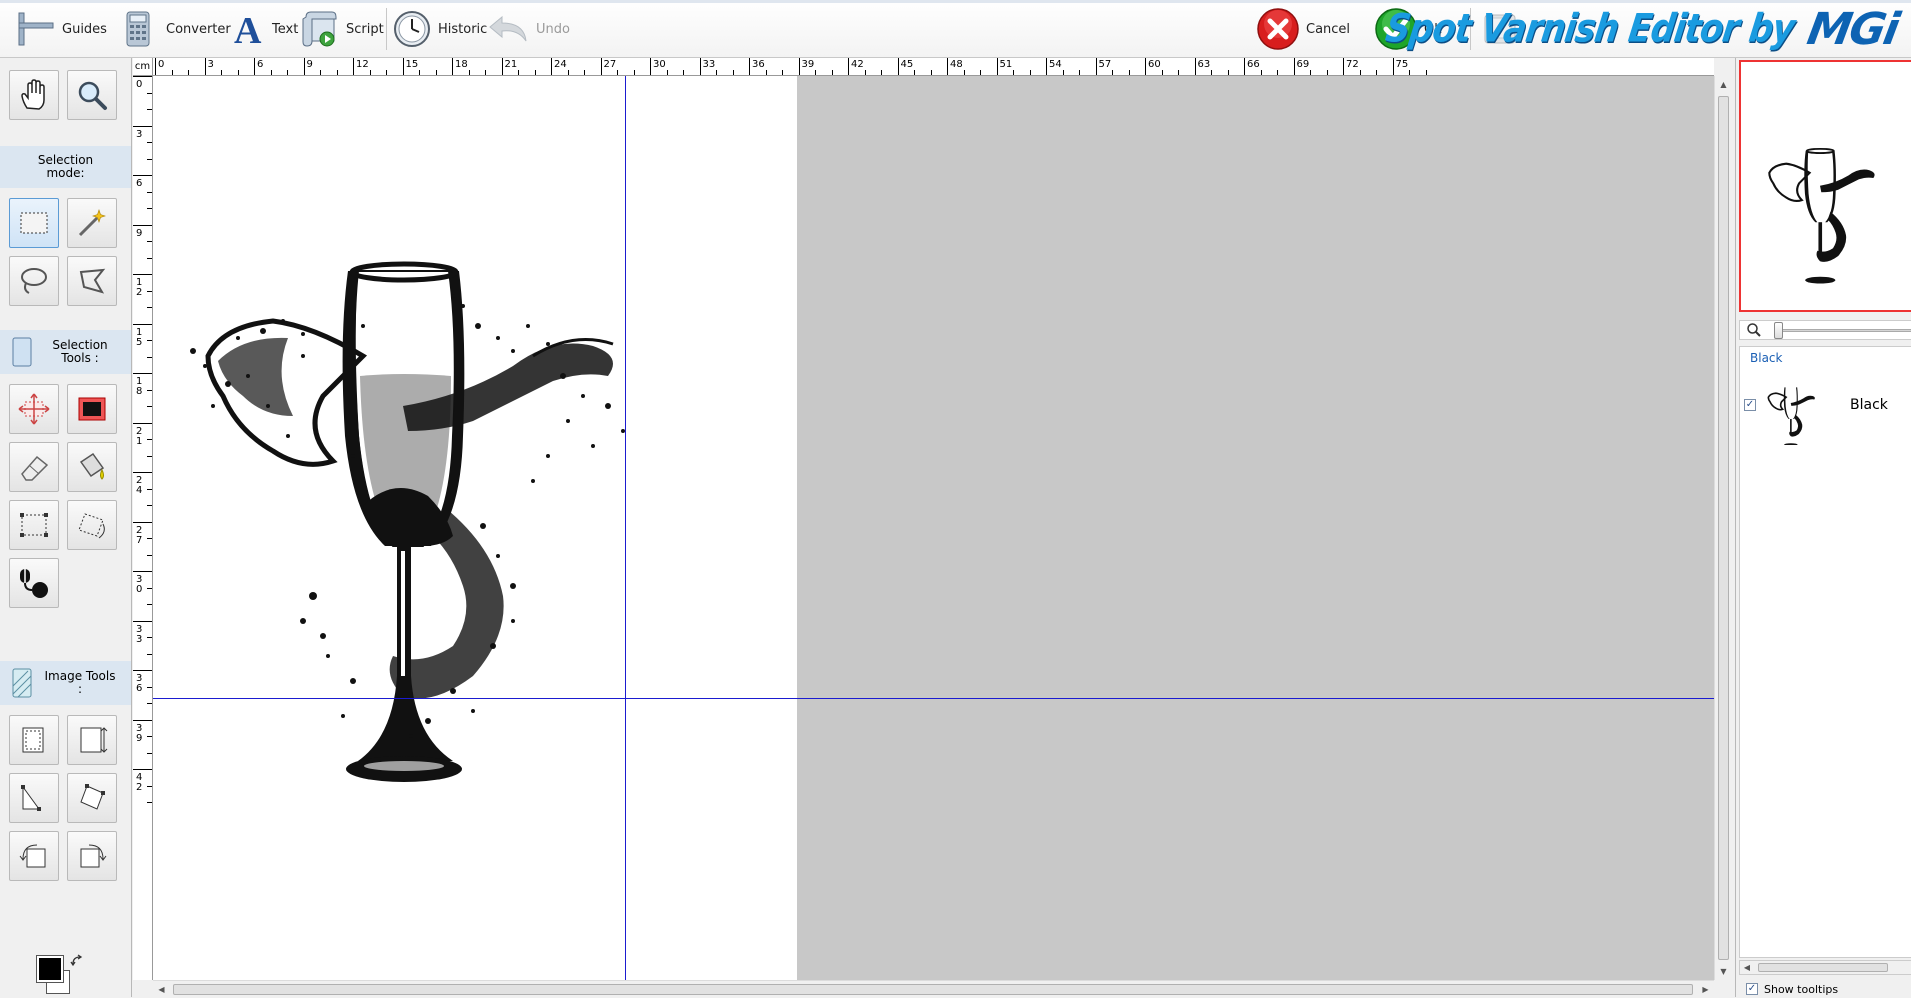 This screenshot has width=1911, height=998. What do you see at coordinates (342, 29) in the screenshot?
I see `script-button: Script` at bounding box center [342, 29].